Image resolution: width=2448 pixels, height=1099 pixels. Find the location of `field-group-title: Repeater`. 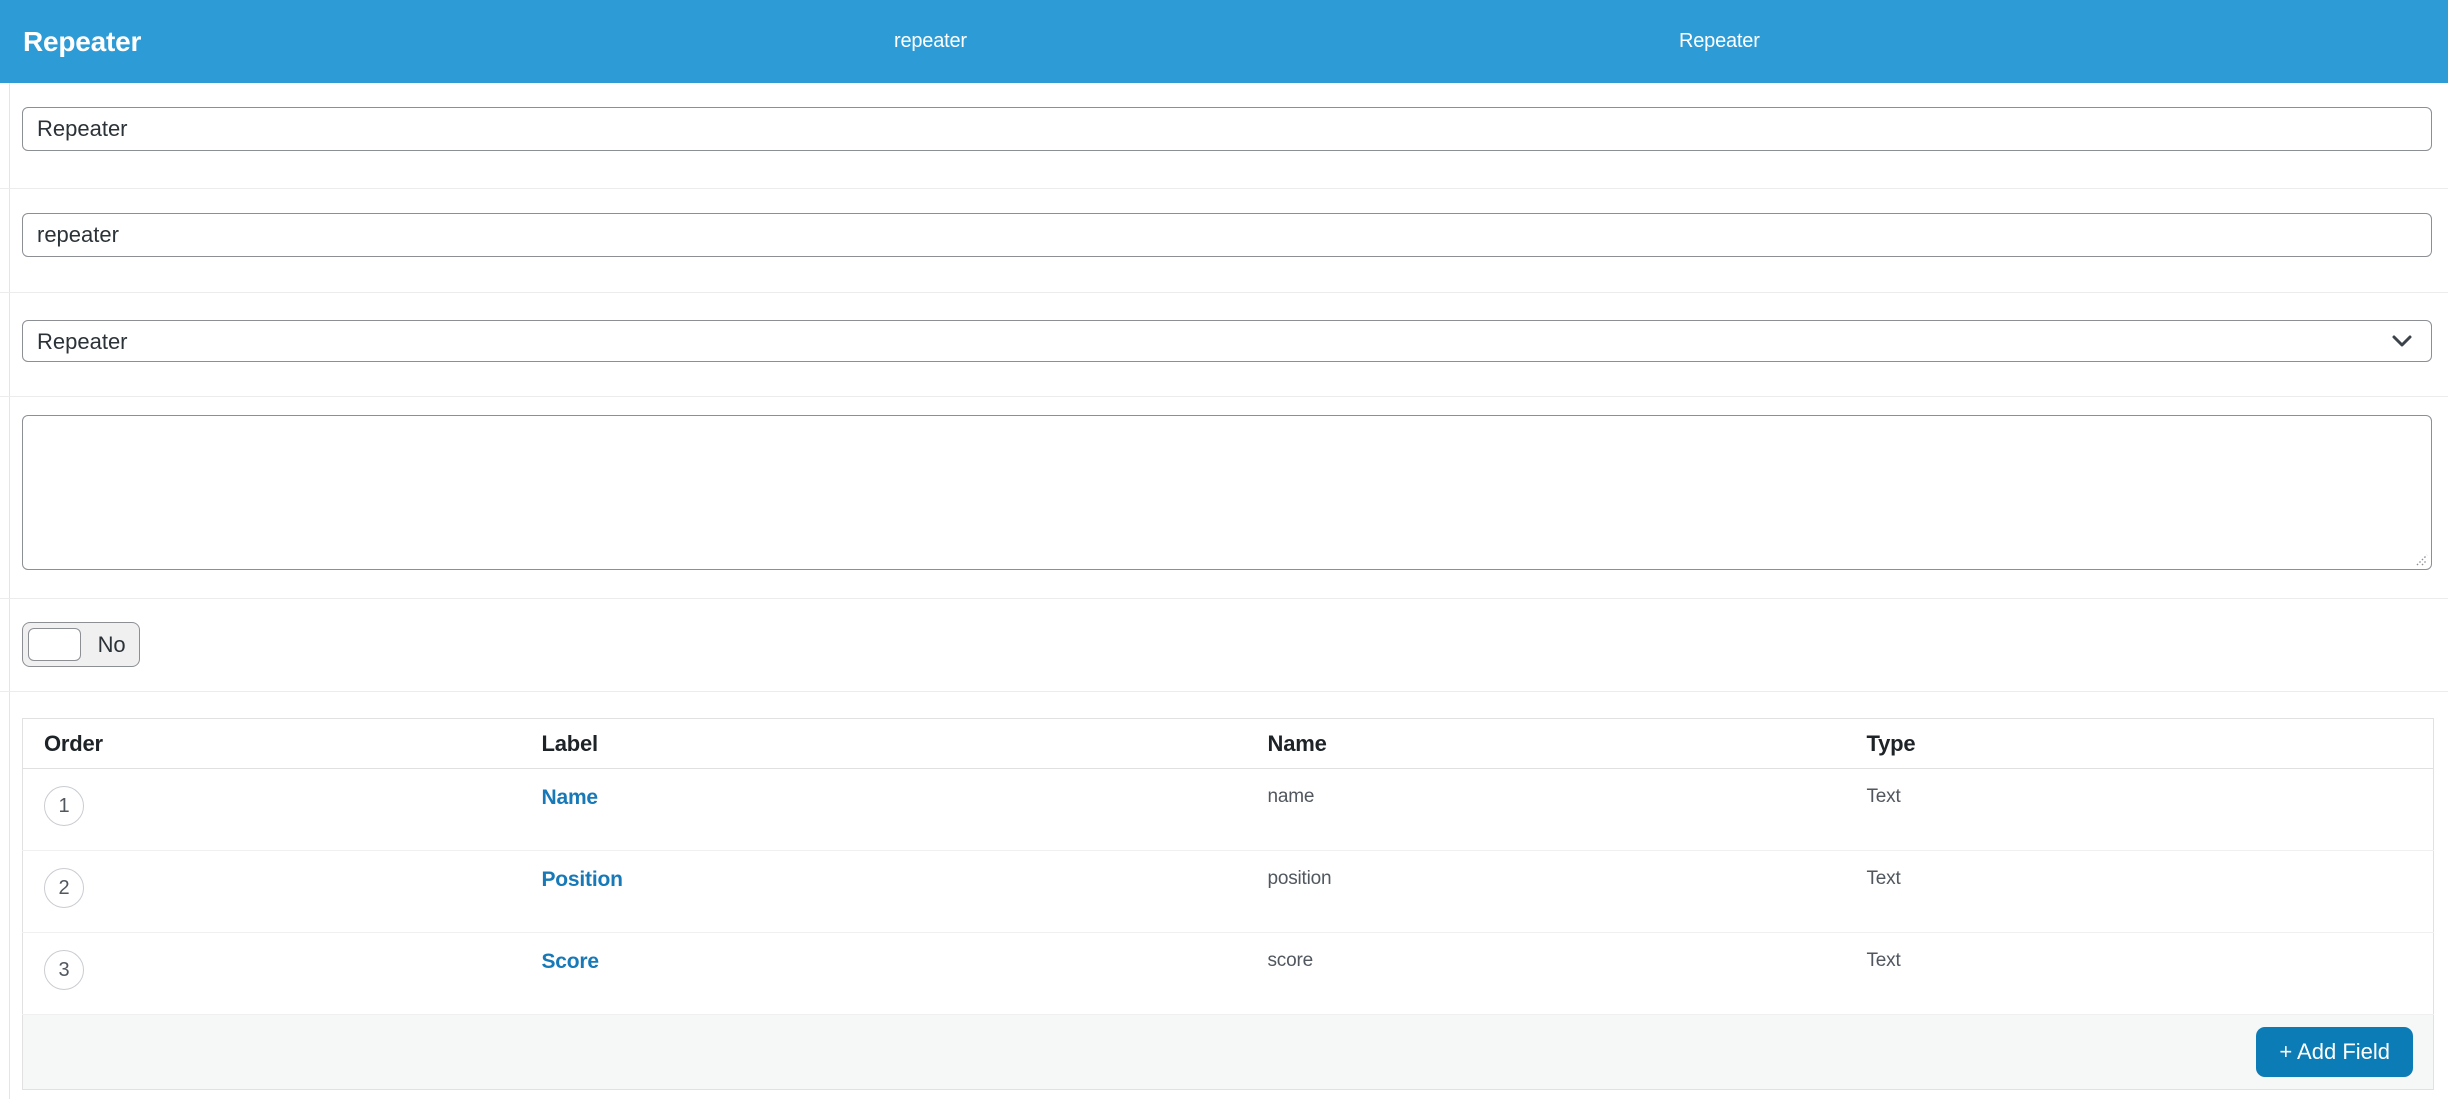

field-group-title: Repeater is located at coordinates (82, 41).